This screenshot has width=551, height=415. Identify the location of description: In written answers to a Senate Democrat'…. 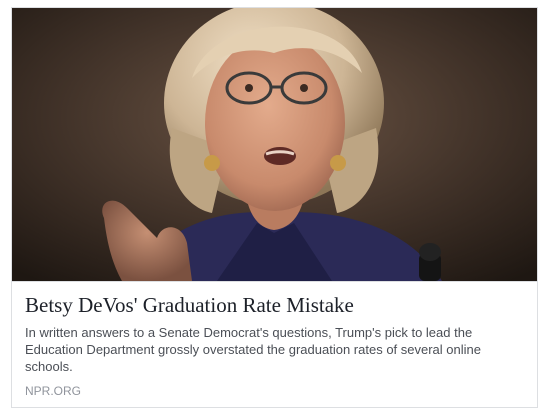
(253, 349).